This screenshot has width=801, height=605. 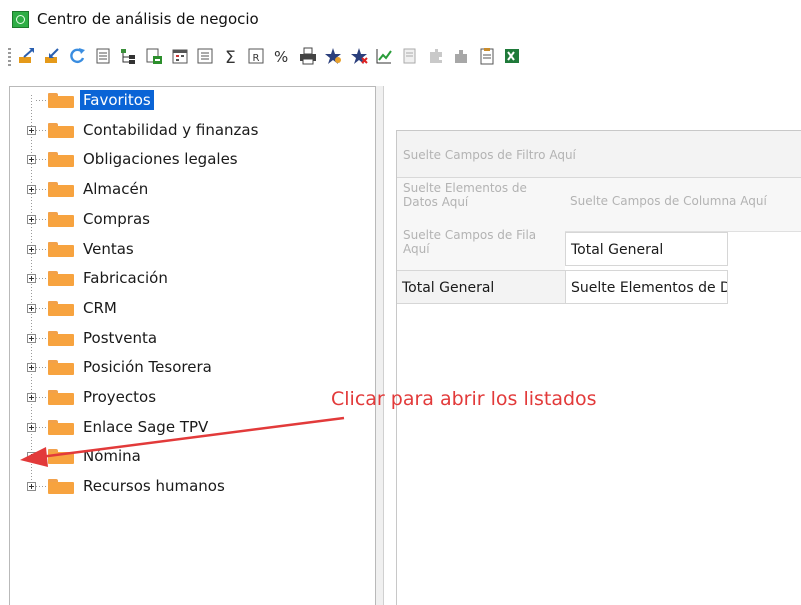 I want to click on export-button, so click(x=26, y=56).